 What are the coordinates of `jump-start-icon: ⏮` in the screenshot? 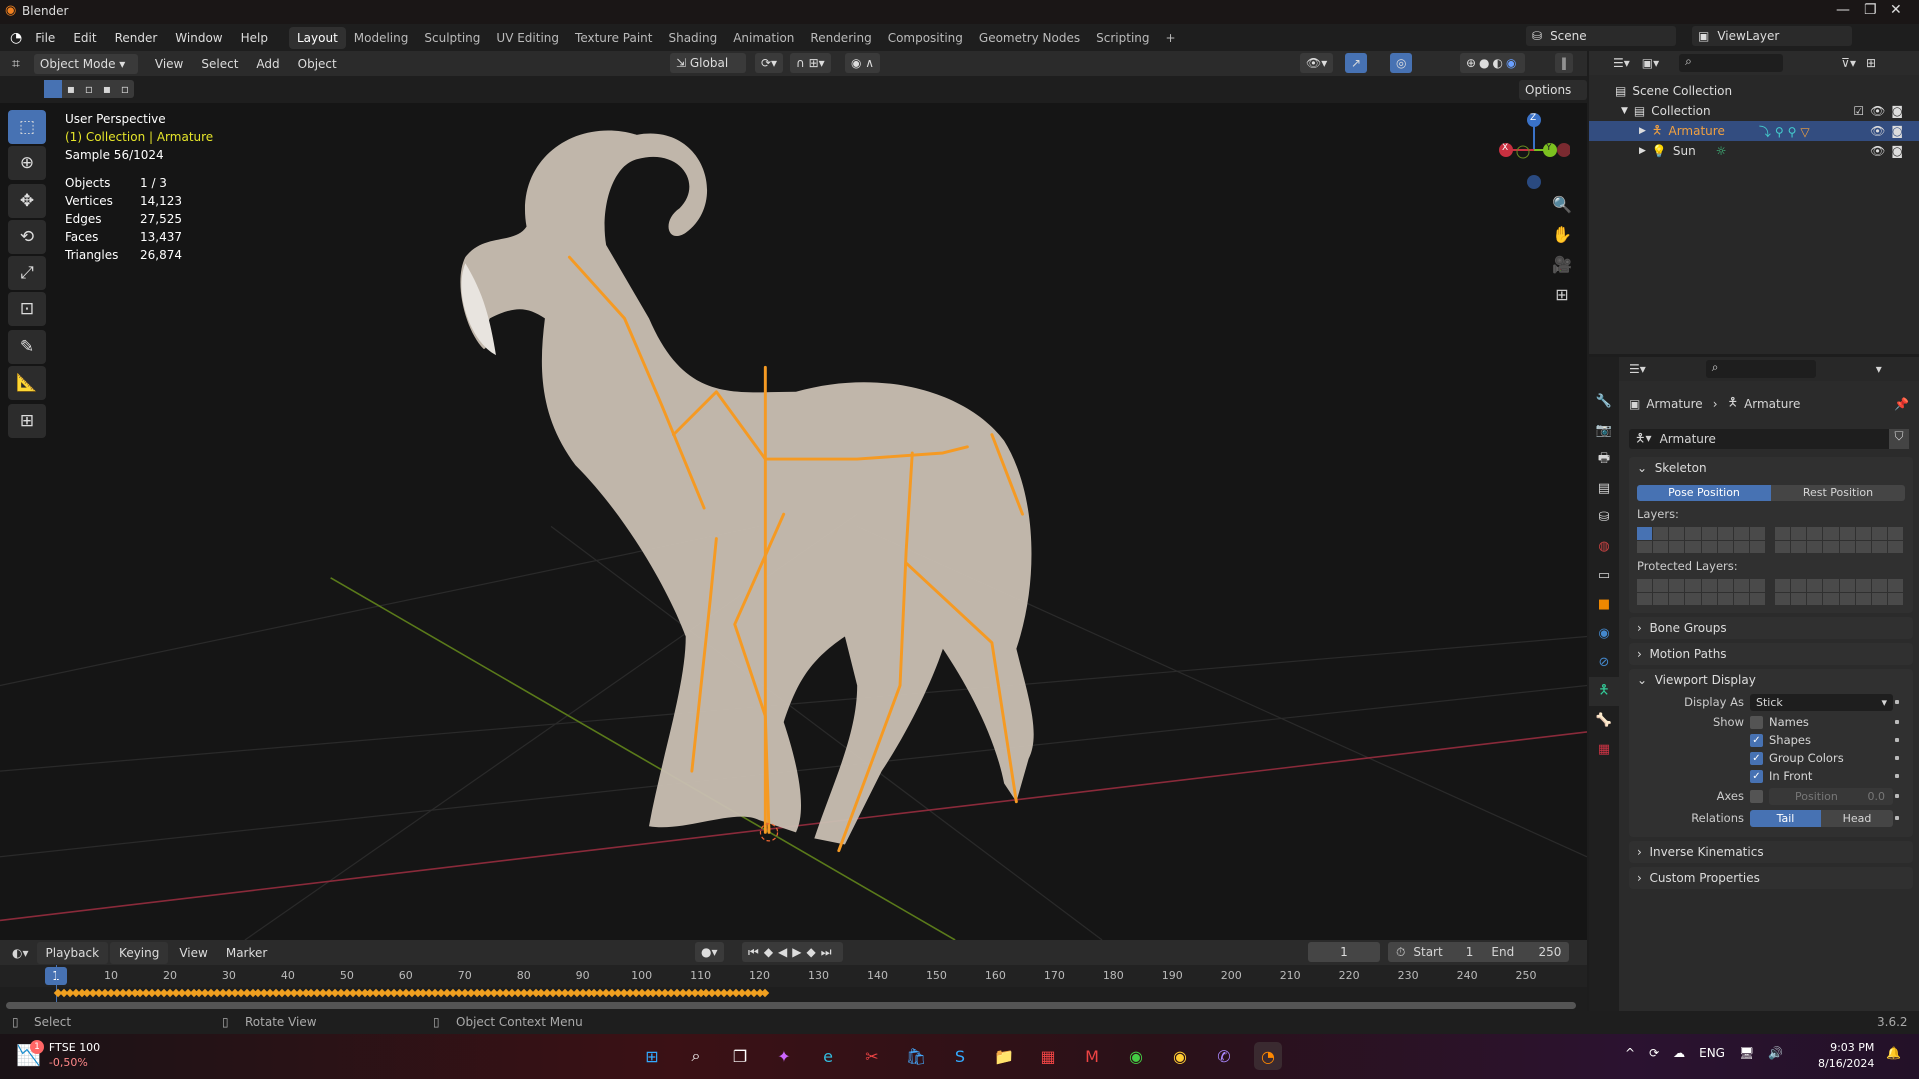 It's located at (756, 952).